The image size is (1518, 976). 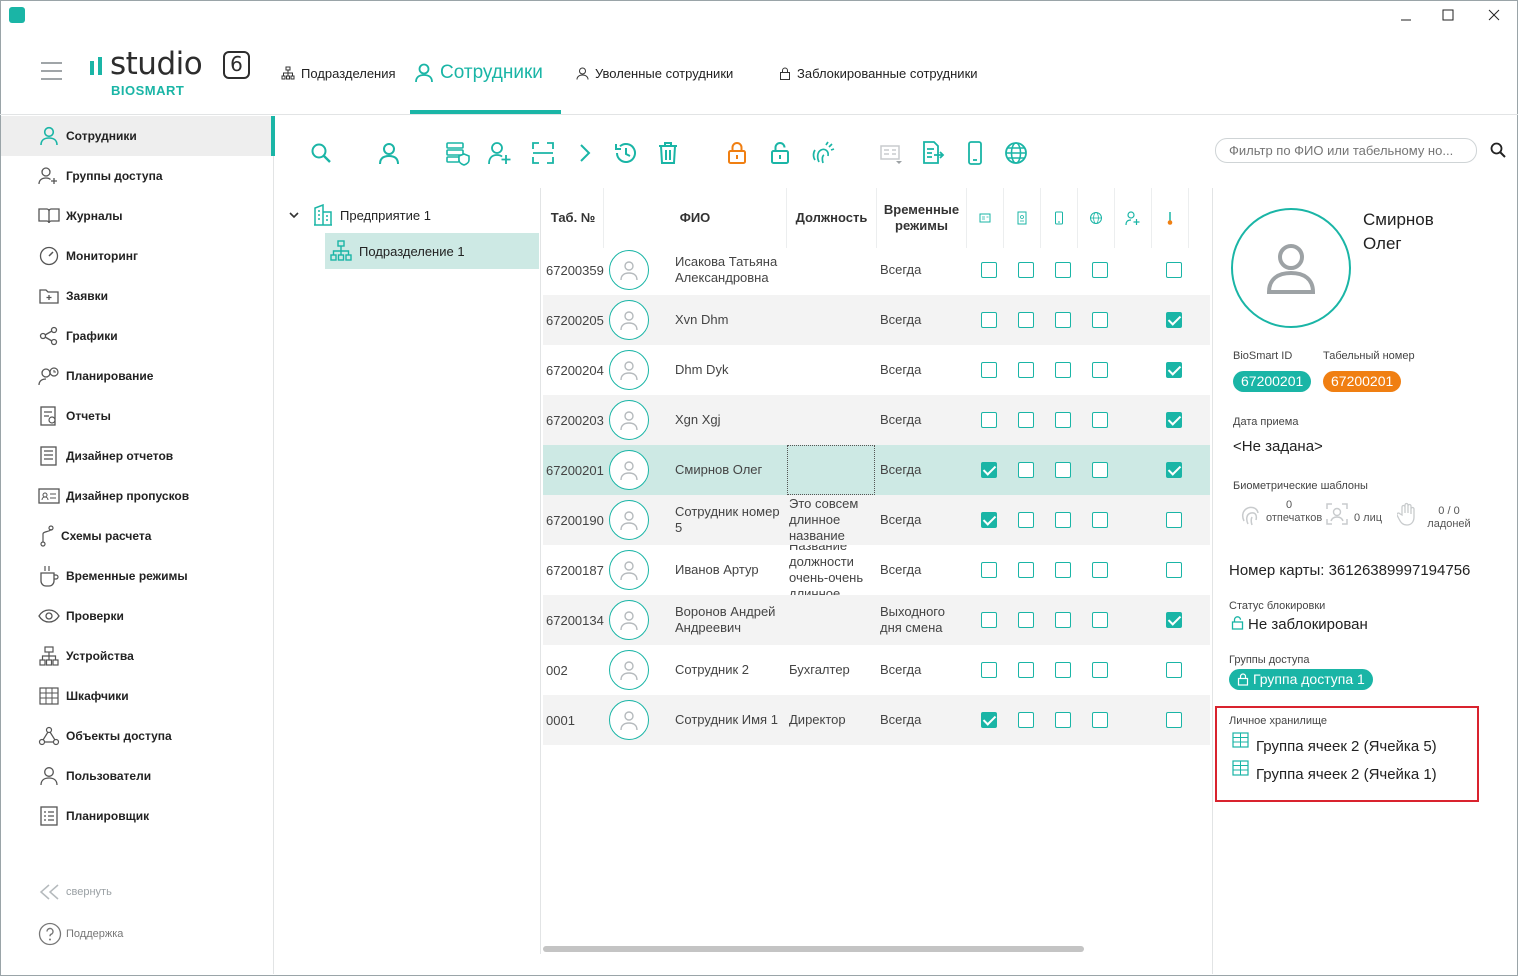 I want to click on add-user-icon, so click(x=500, y=153).